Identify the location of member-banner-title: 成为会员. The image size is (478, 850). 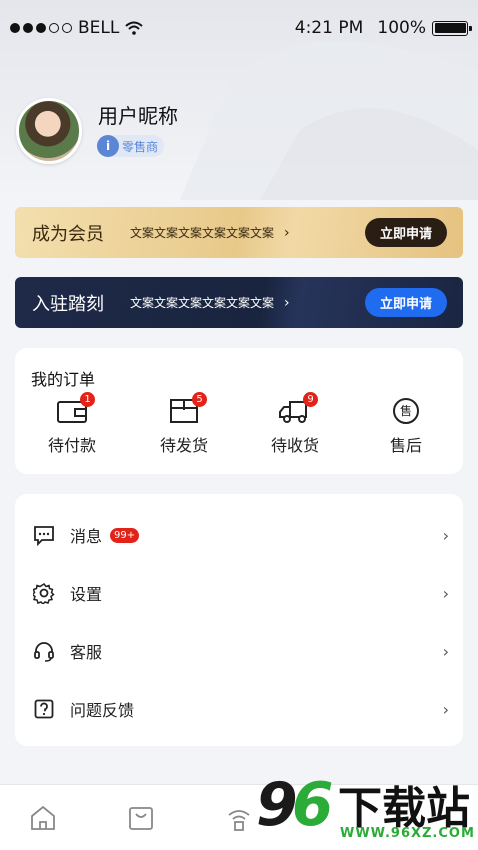
(68, 234).